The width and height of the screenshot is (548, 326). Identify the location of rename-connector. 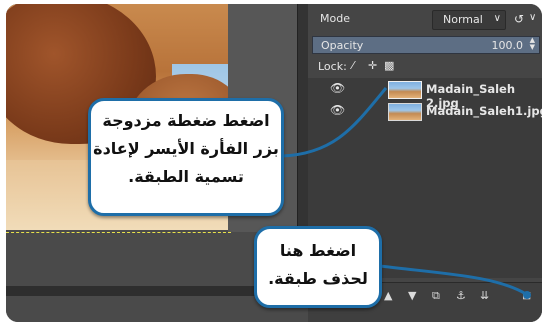
(334, 122).